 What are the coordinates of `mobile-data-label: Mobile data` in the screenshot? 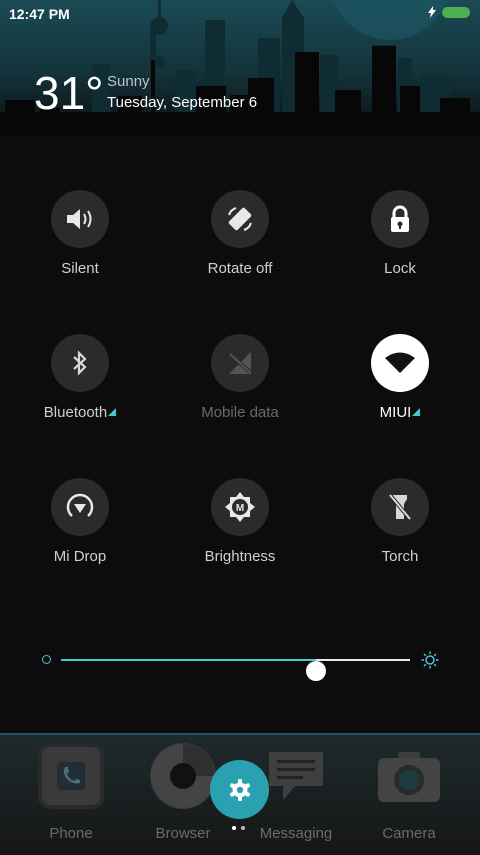 It's located at (240, 412).